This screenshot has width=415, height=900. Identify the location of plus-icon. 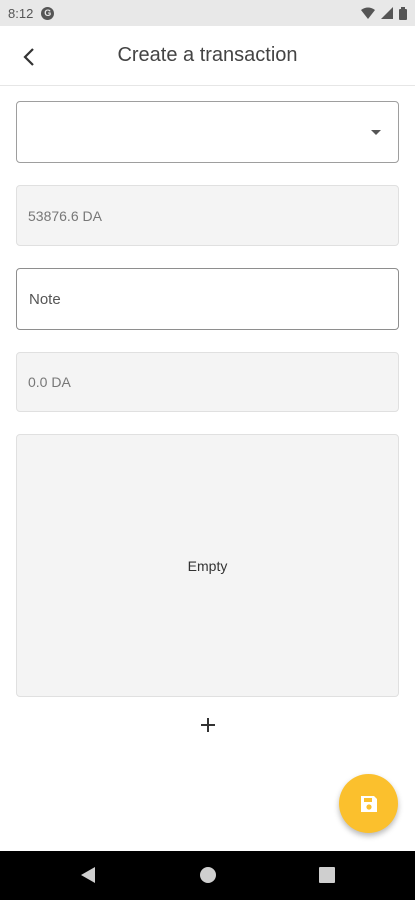
(208, 725).